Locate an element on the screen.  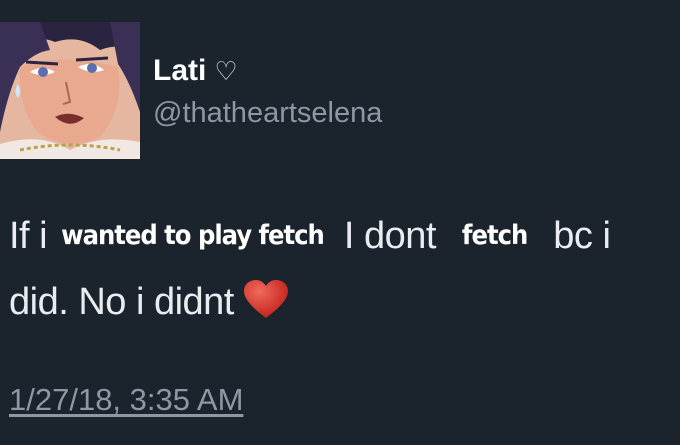
tweet-text-part: If i is located at coordinates (28, 236).